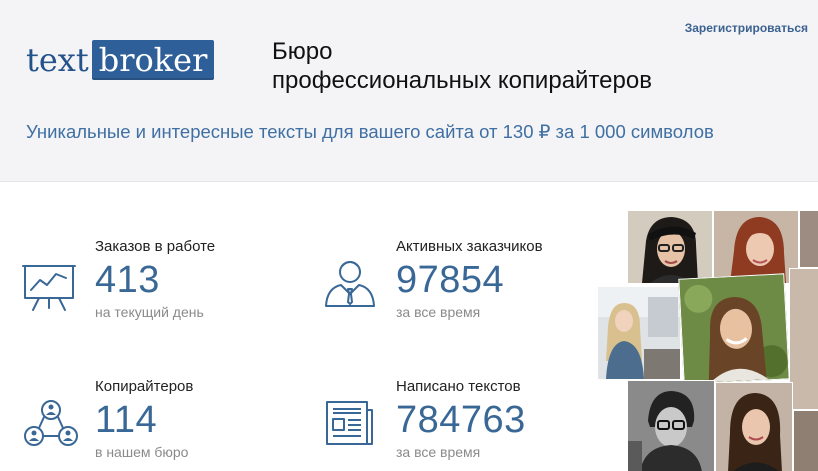 This screenshot has width=818, height=471. What do you see at coordinates (349, 423) in the screenshot?
I see `newspaper-icon` at bounding box center [349, 423].